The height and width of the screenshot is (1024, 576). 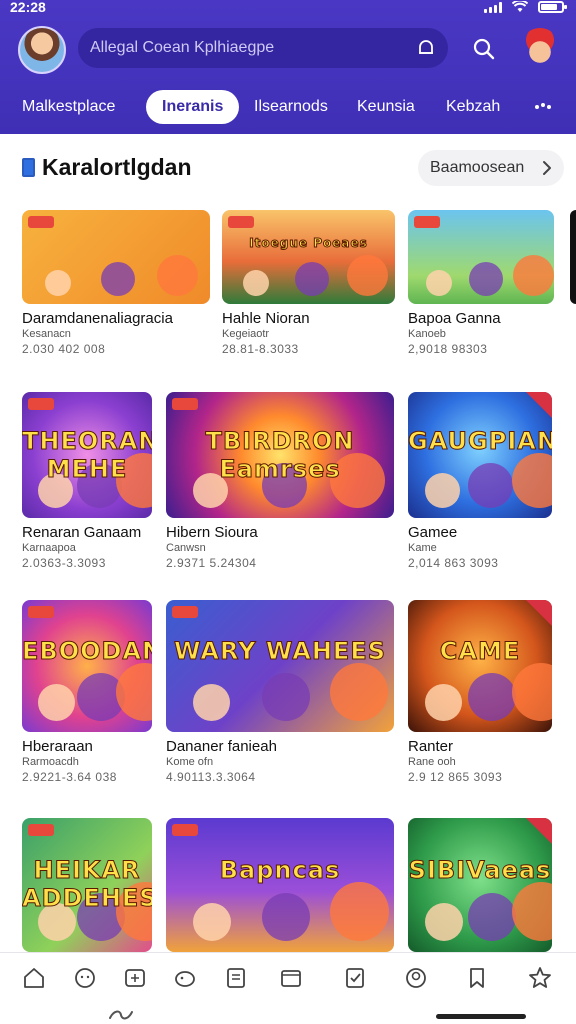 I want to click on battery-icon, so click(x=552, y=7).